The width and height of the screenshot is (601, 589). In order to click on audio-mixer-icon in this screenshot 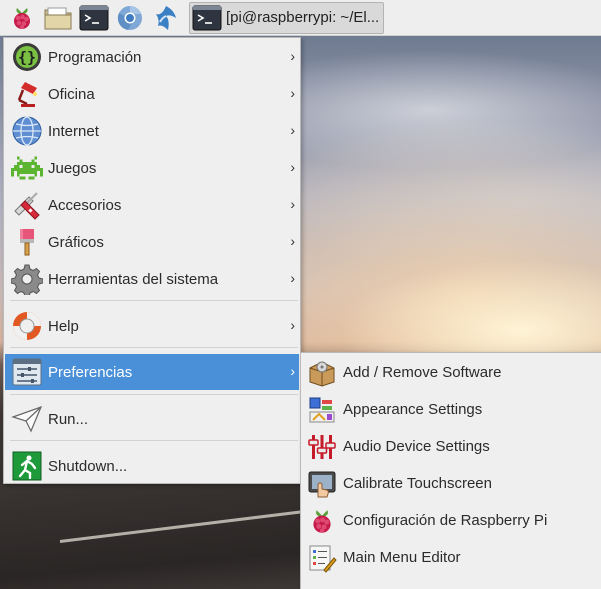, I will do `click(322, 447)`.